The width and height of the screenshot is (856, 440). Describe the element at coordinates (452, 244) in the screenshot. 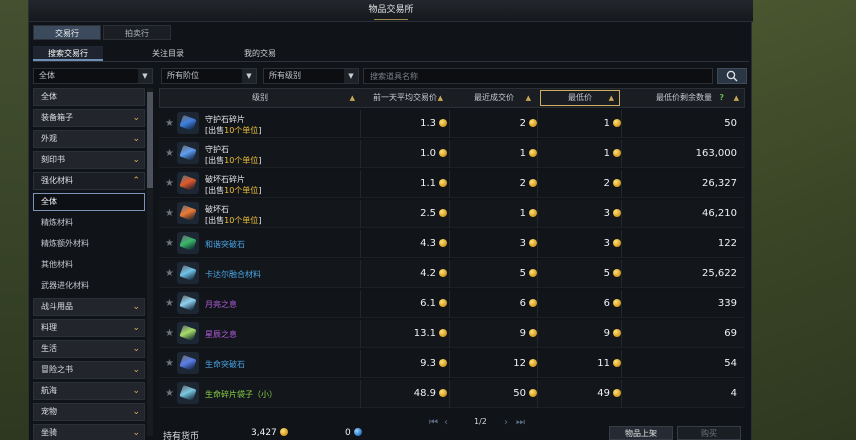

I see `table-row: ★ 和谐突破石 4.3 3 3 122` at that location.